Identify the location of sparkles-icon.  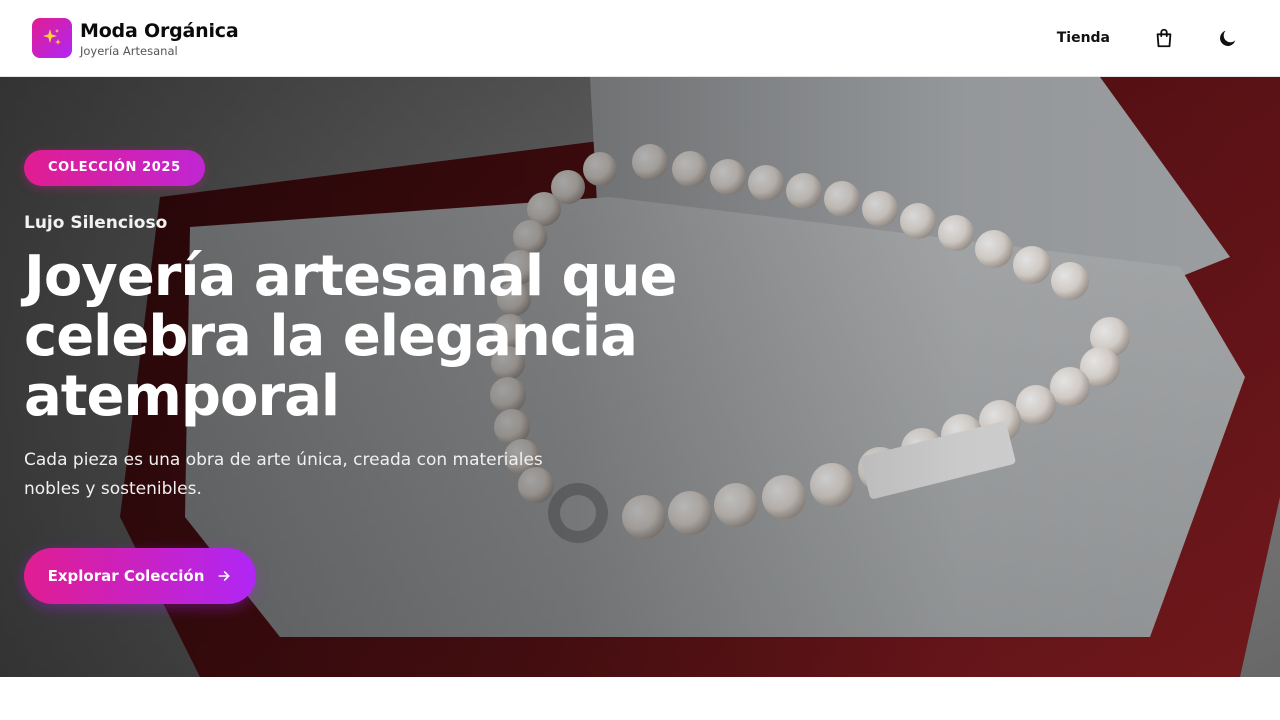
(52, 38).